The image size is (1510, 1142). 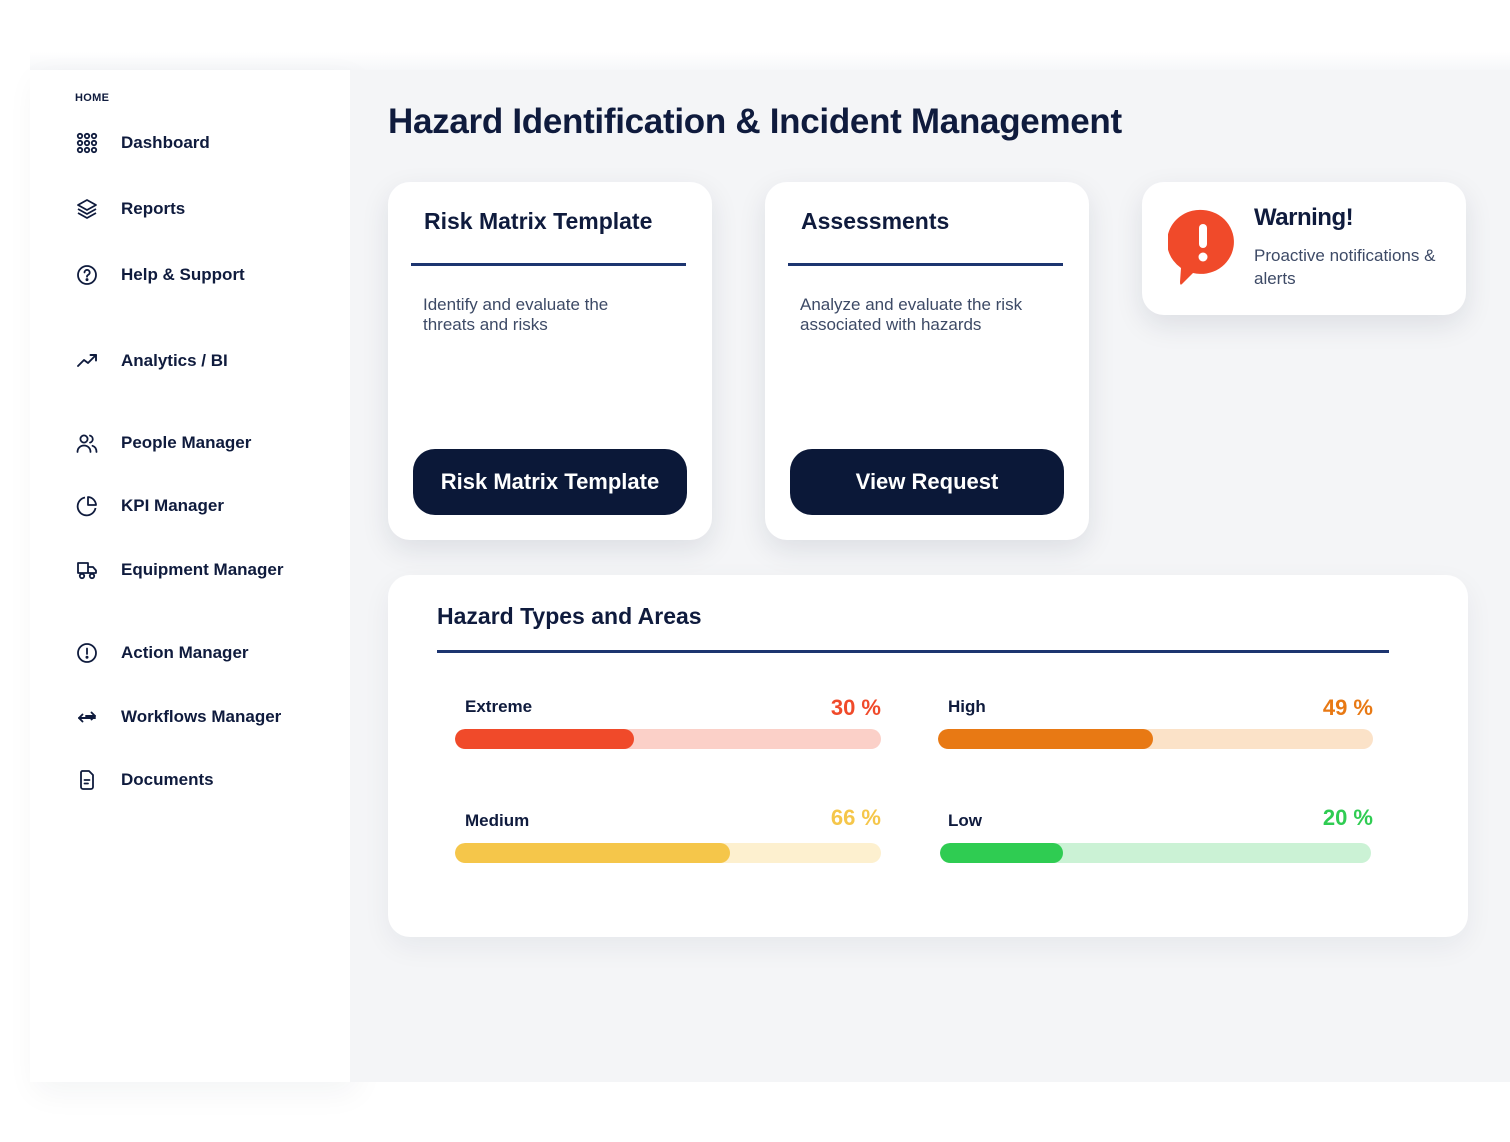 What do you see at coordinates (87, 275) in the screenshot?
I see `help-circle-icon` at bounding box center [87, 275].